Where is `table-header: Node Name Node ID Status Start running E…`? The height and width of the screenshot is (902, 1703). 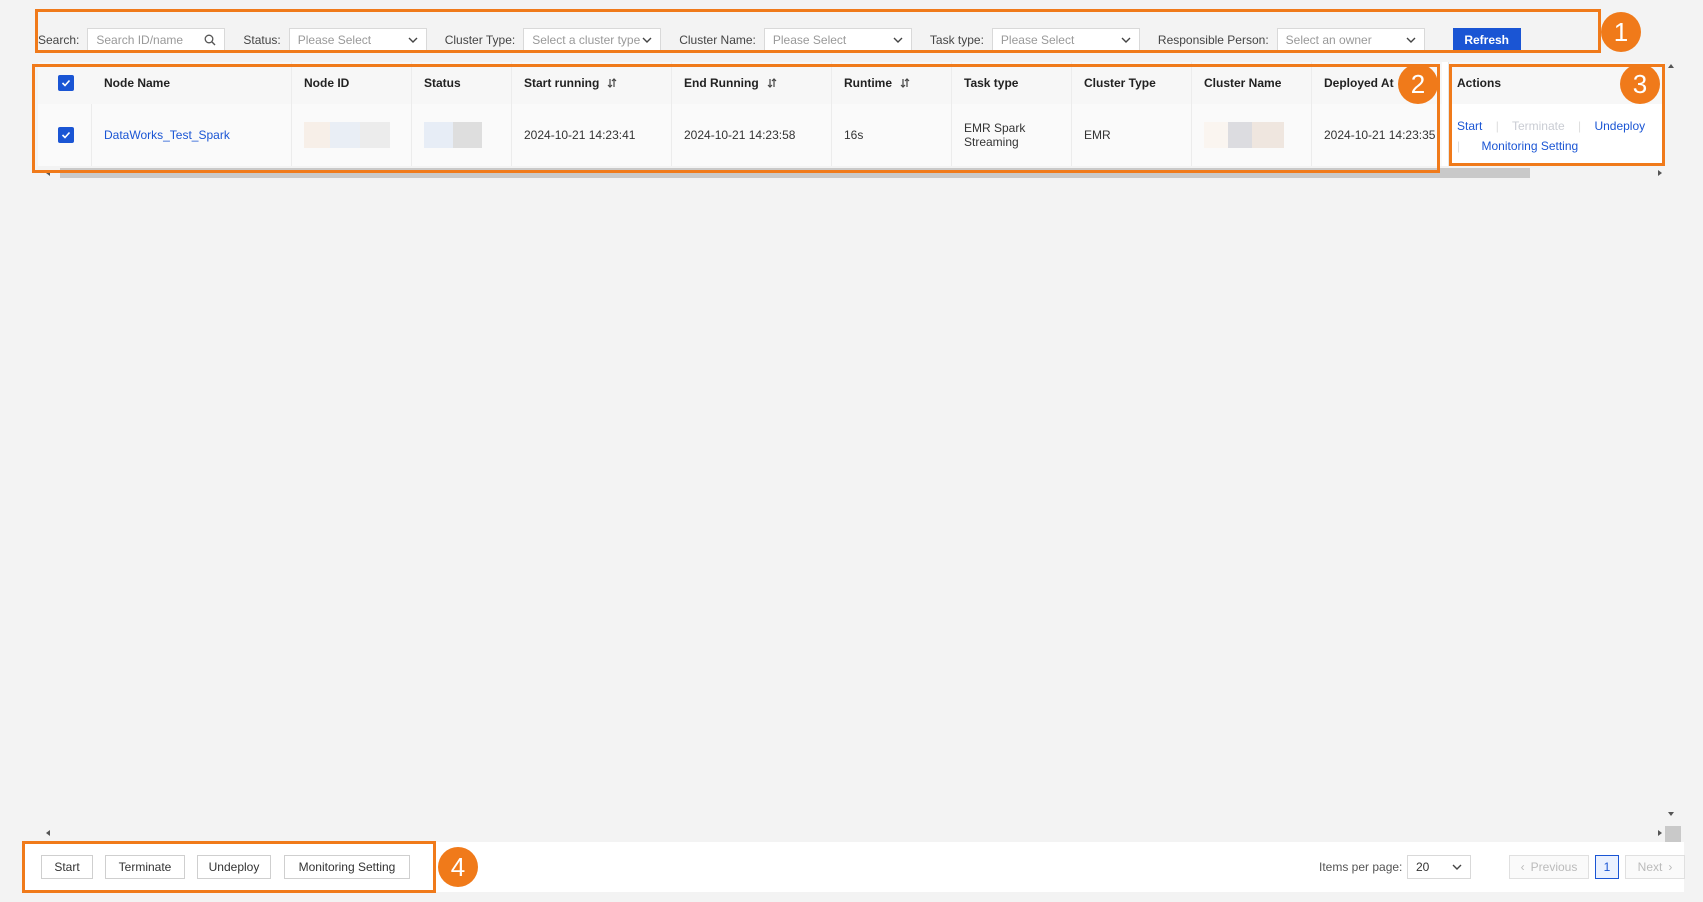
table-header: Node Name Node ID Status Start running E… is located at coordinates (740, 83).